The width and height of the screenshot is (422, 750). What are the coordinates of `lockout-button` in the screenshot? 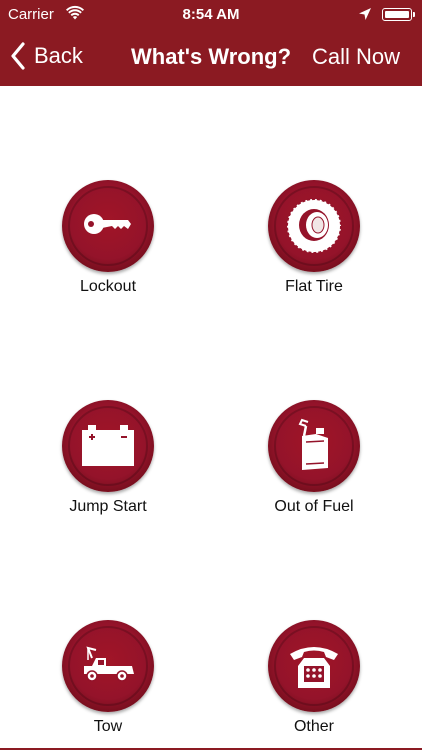 It's located at (108, 226).